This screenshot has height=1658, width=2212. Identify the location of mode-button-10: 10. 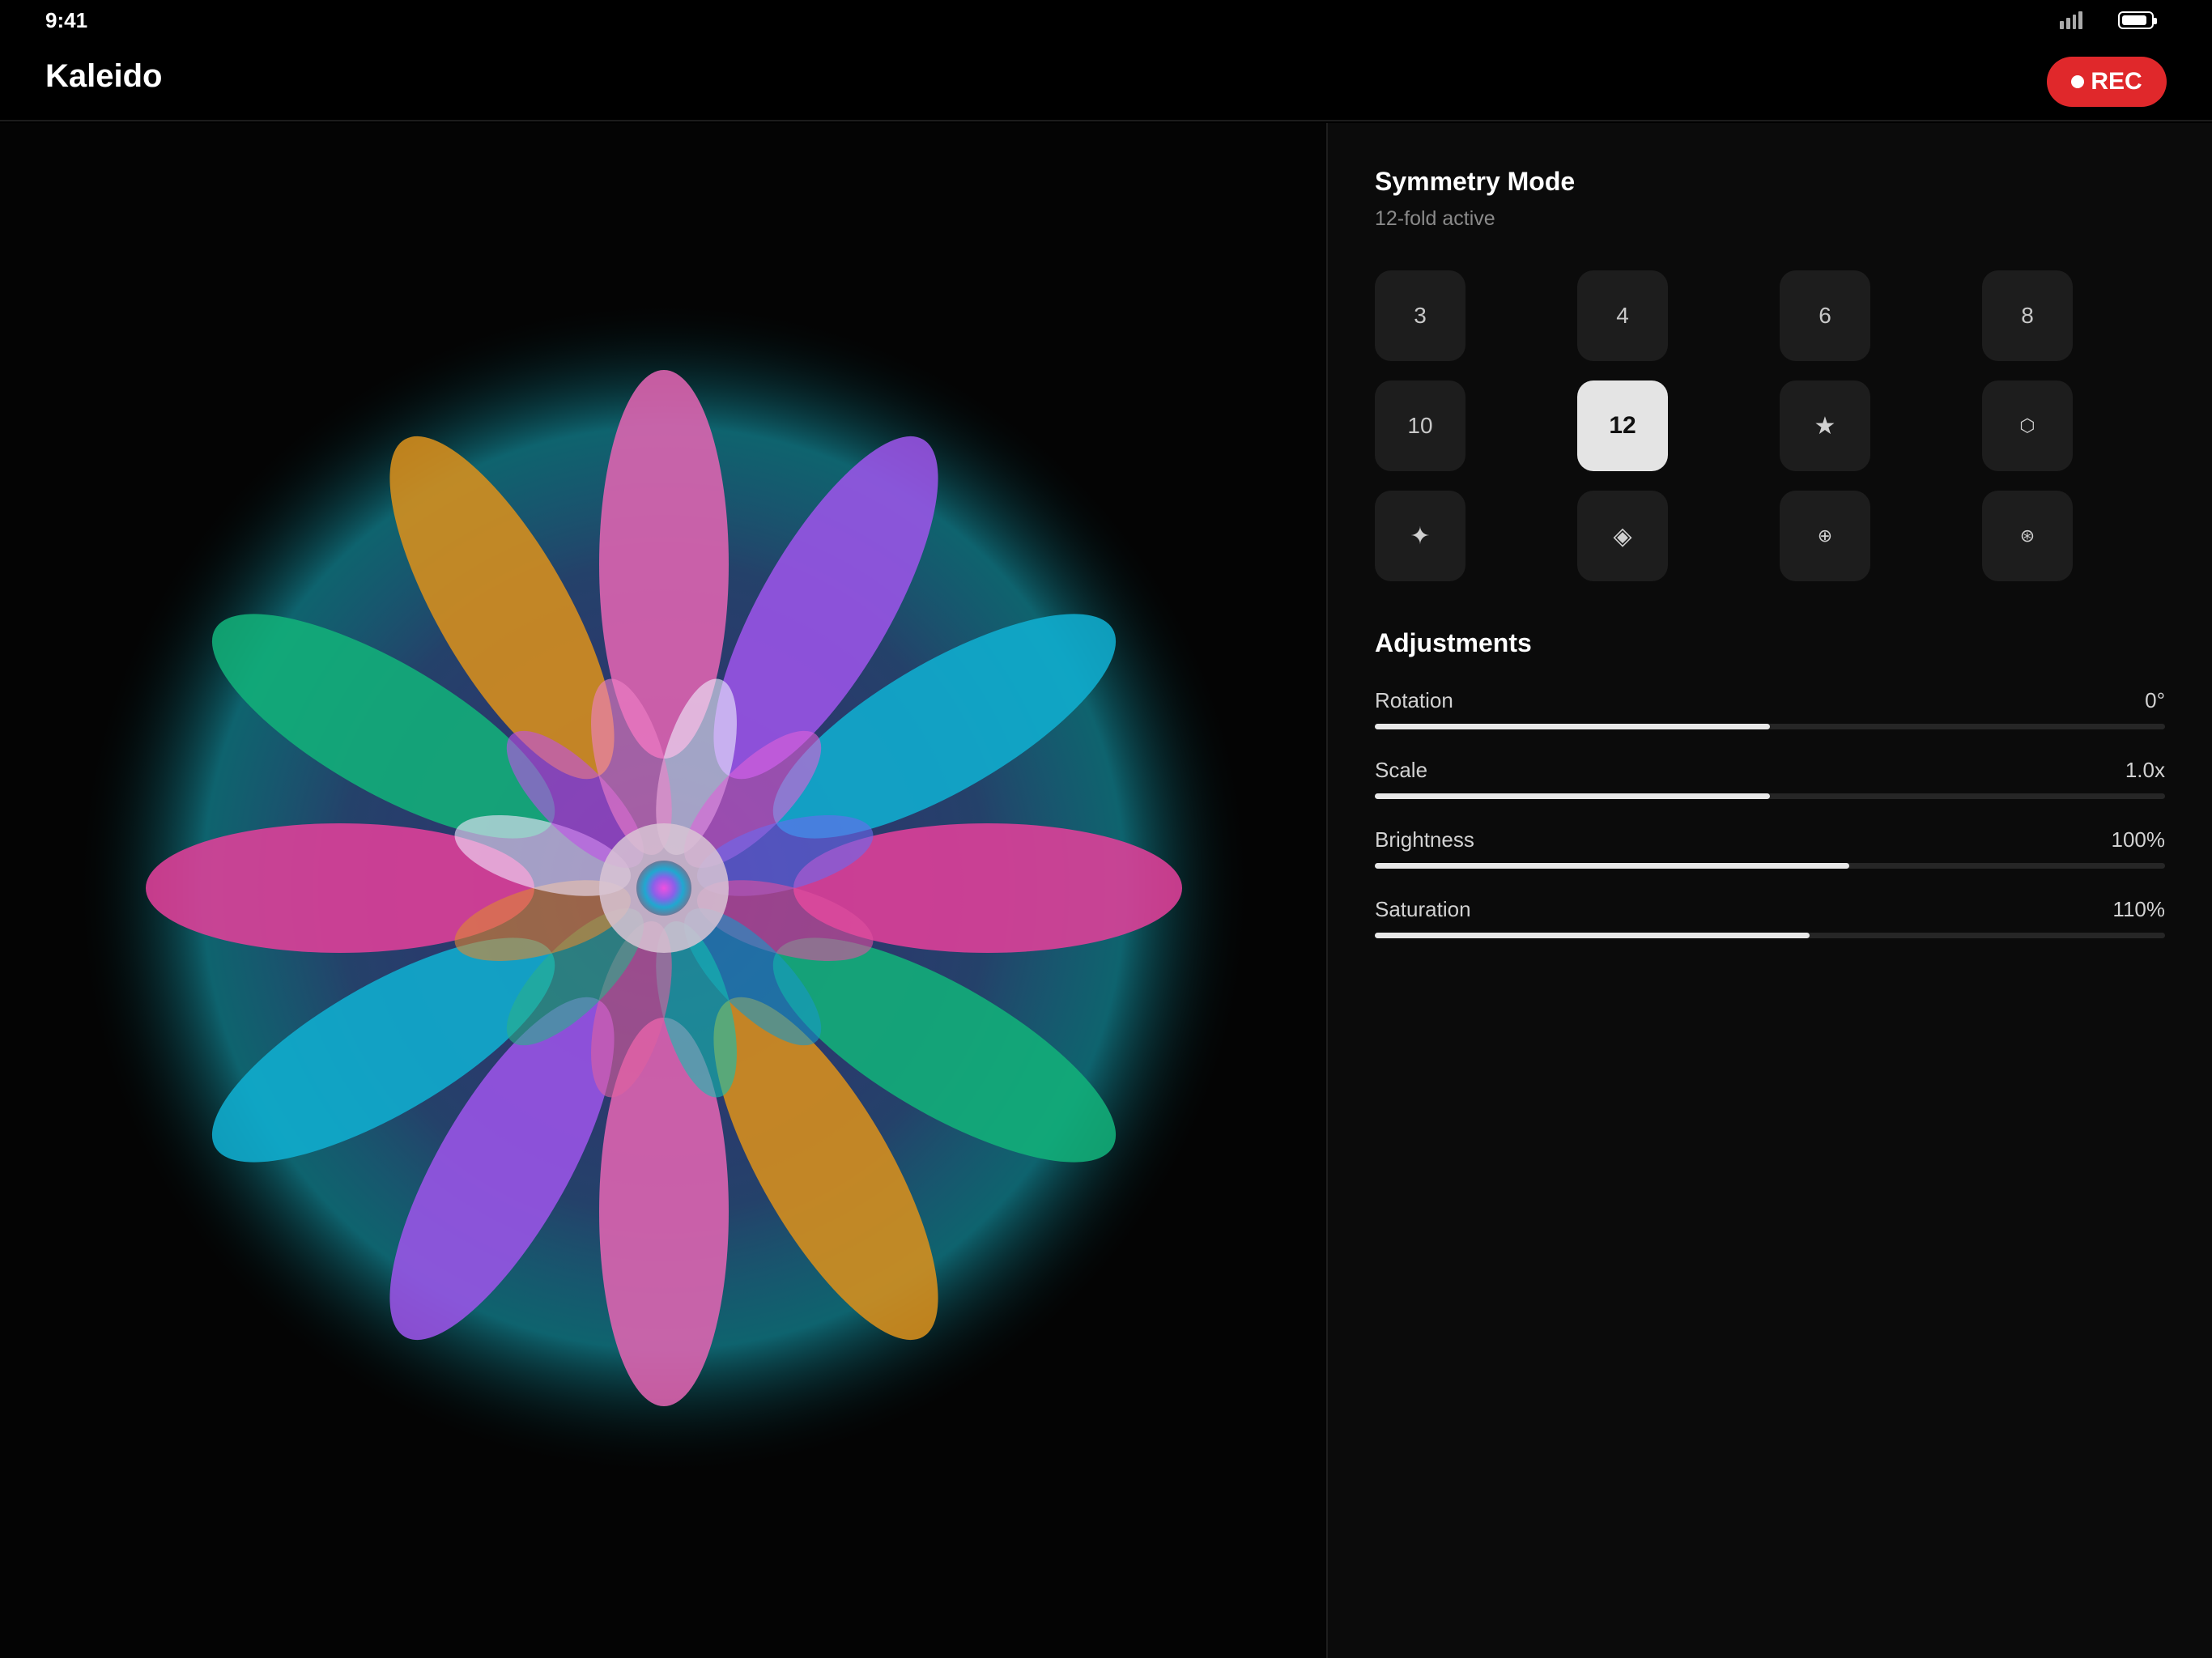
(1420, 425).